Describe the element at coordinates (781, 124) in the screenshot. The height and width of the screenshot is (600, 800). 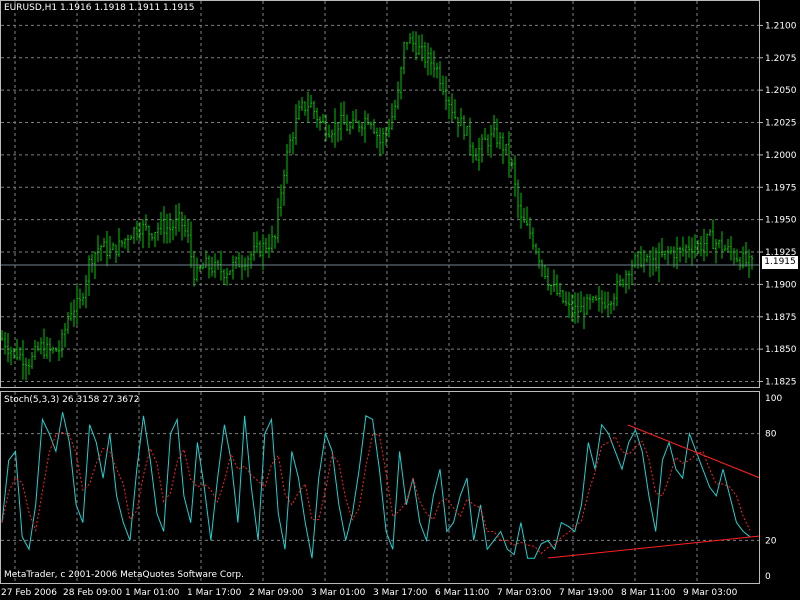
I see `y-tick-label: 1.2025` at that location.